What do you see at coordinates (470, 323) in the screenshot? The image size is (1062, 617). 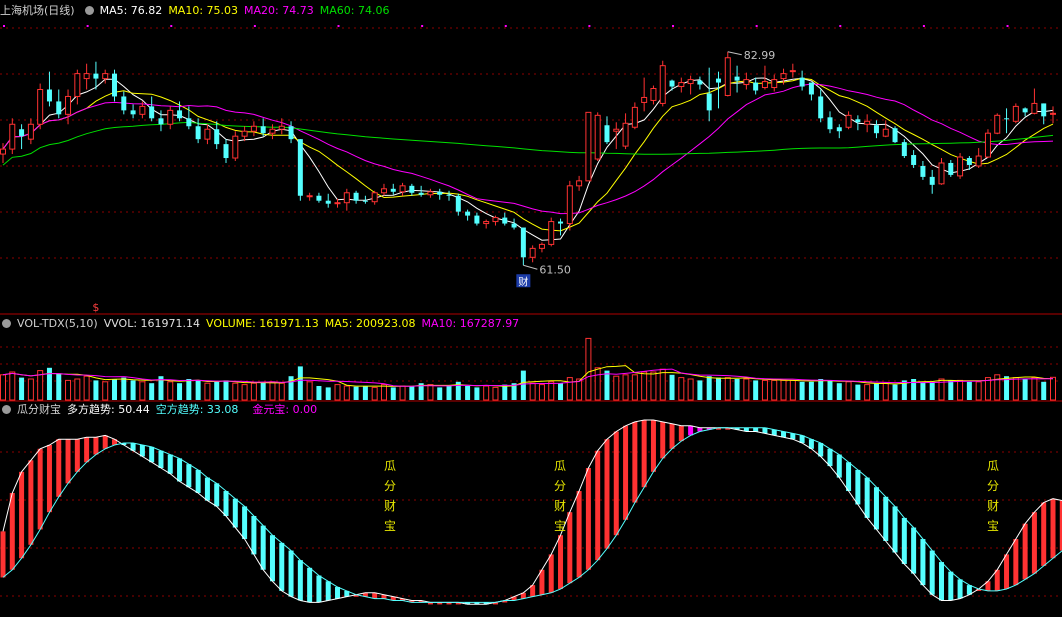 I see `vol-ma10-value: MA10: 167287.97` at bounding box center [470, 323].